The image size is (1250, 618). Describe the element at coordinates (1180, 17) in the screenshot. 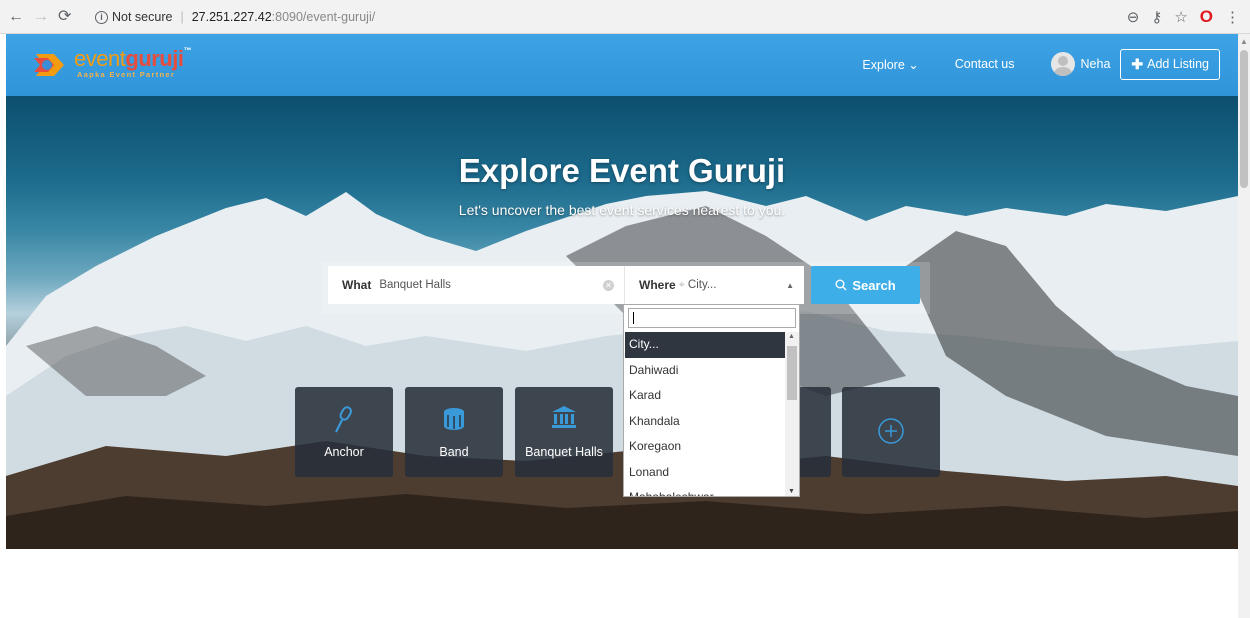

I see `bookmark-star-icon: ☆` at that location.